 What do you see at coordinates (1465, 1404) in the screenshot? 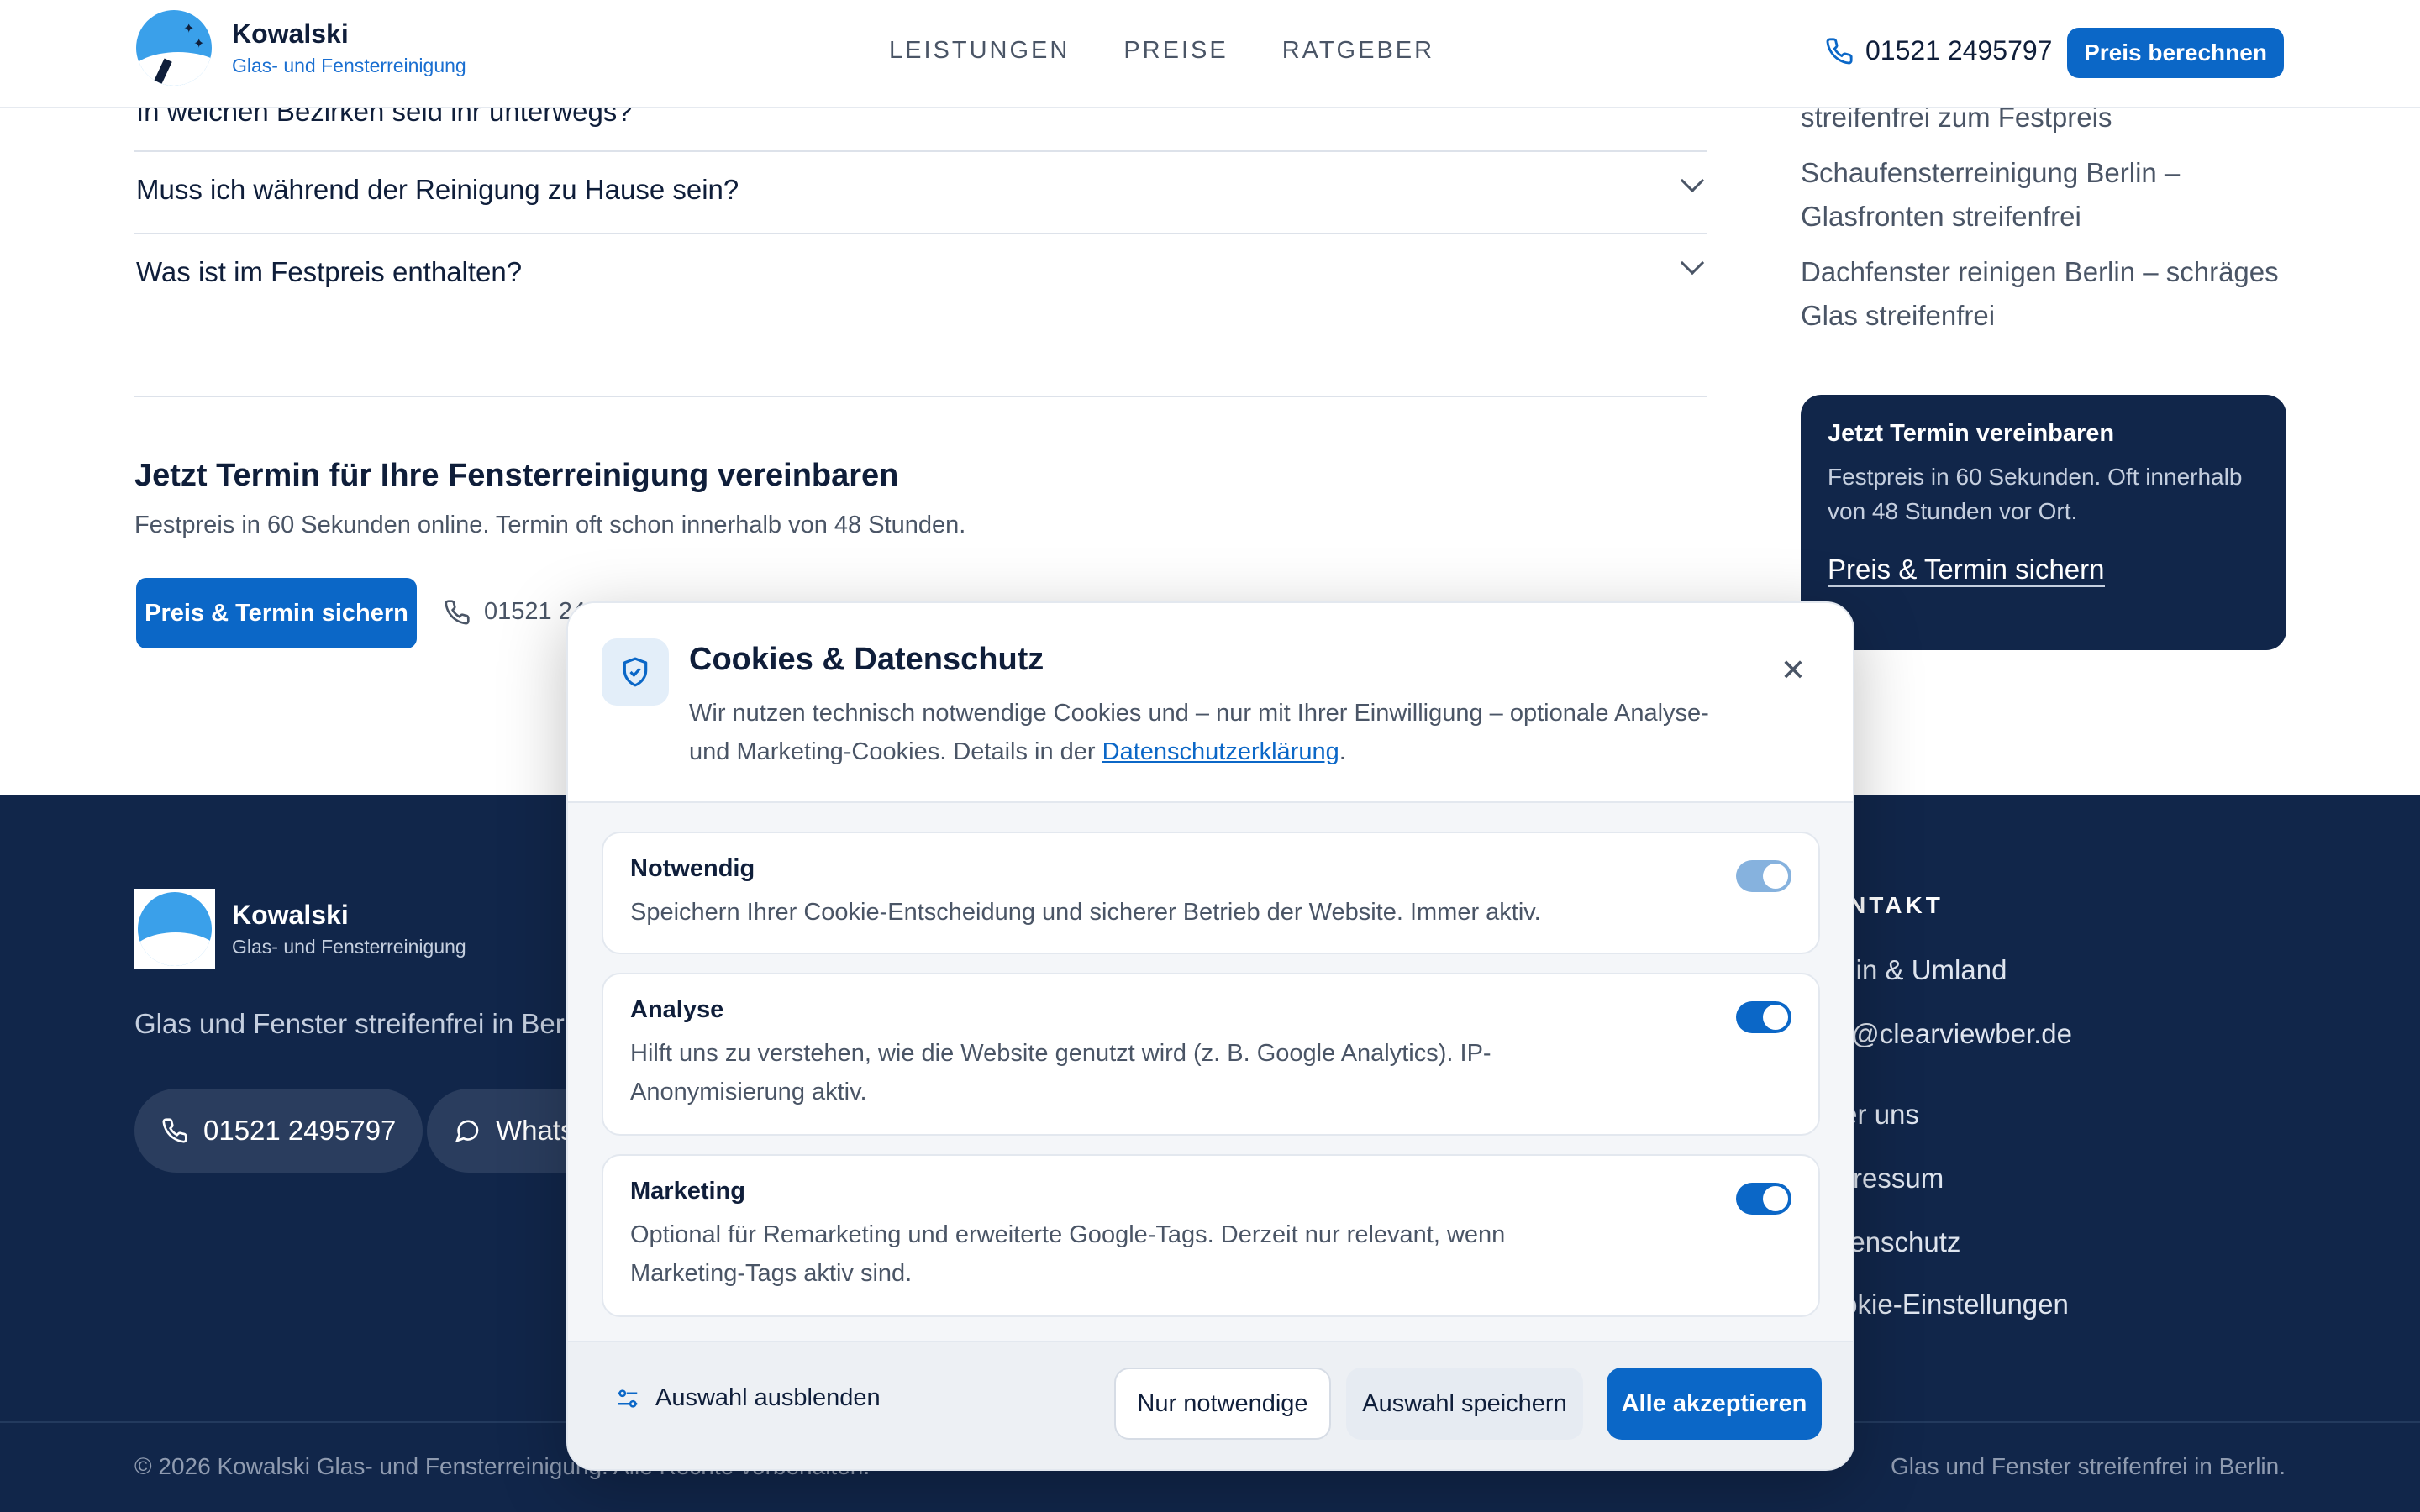
I see `save-selection-button: Auswahl speichern` at bounding box center [1465, 1404].